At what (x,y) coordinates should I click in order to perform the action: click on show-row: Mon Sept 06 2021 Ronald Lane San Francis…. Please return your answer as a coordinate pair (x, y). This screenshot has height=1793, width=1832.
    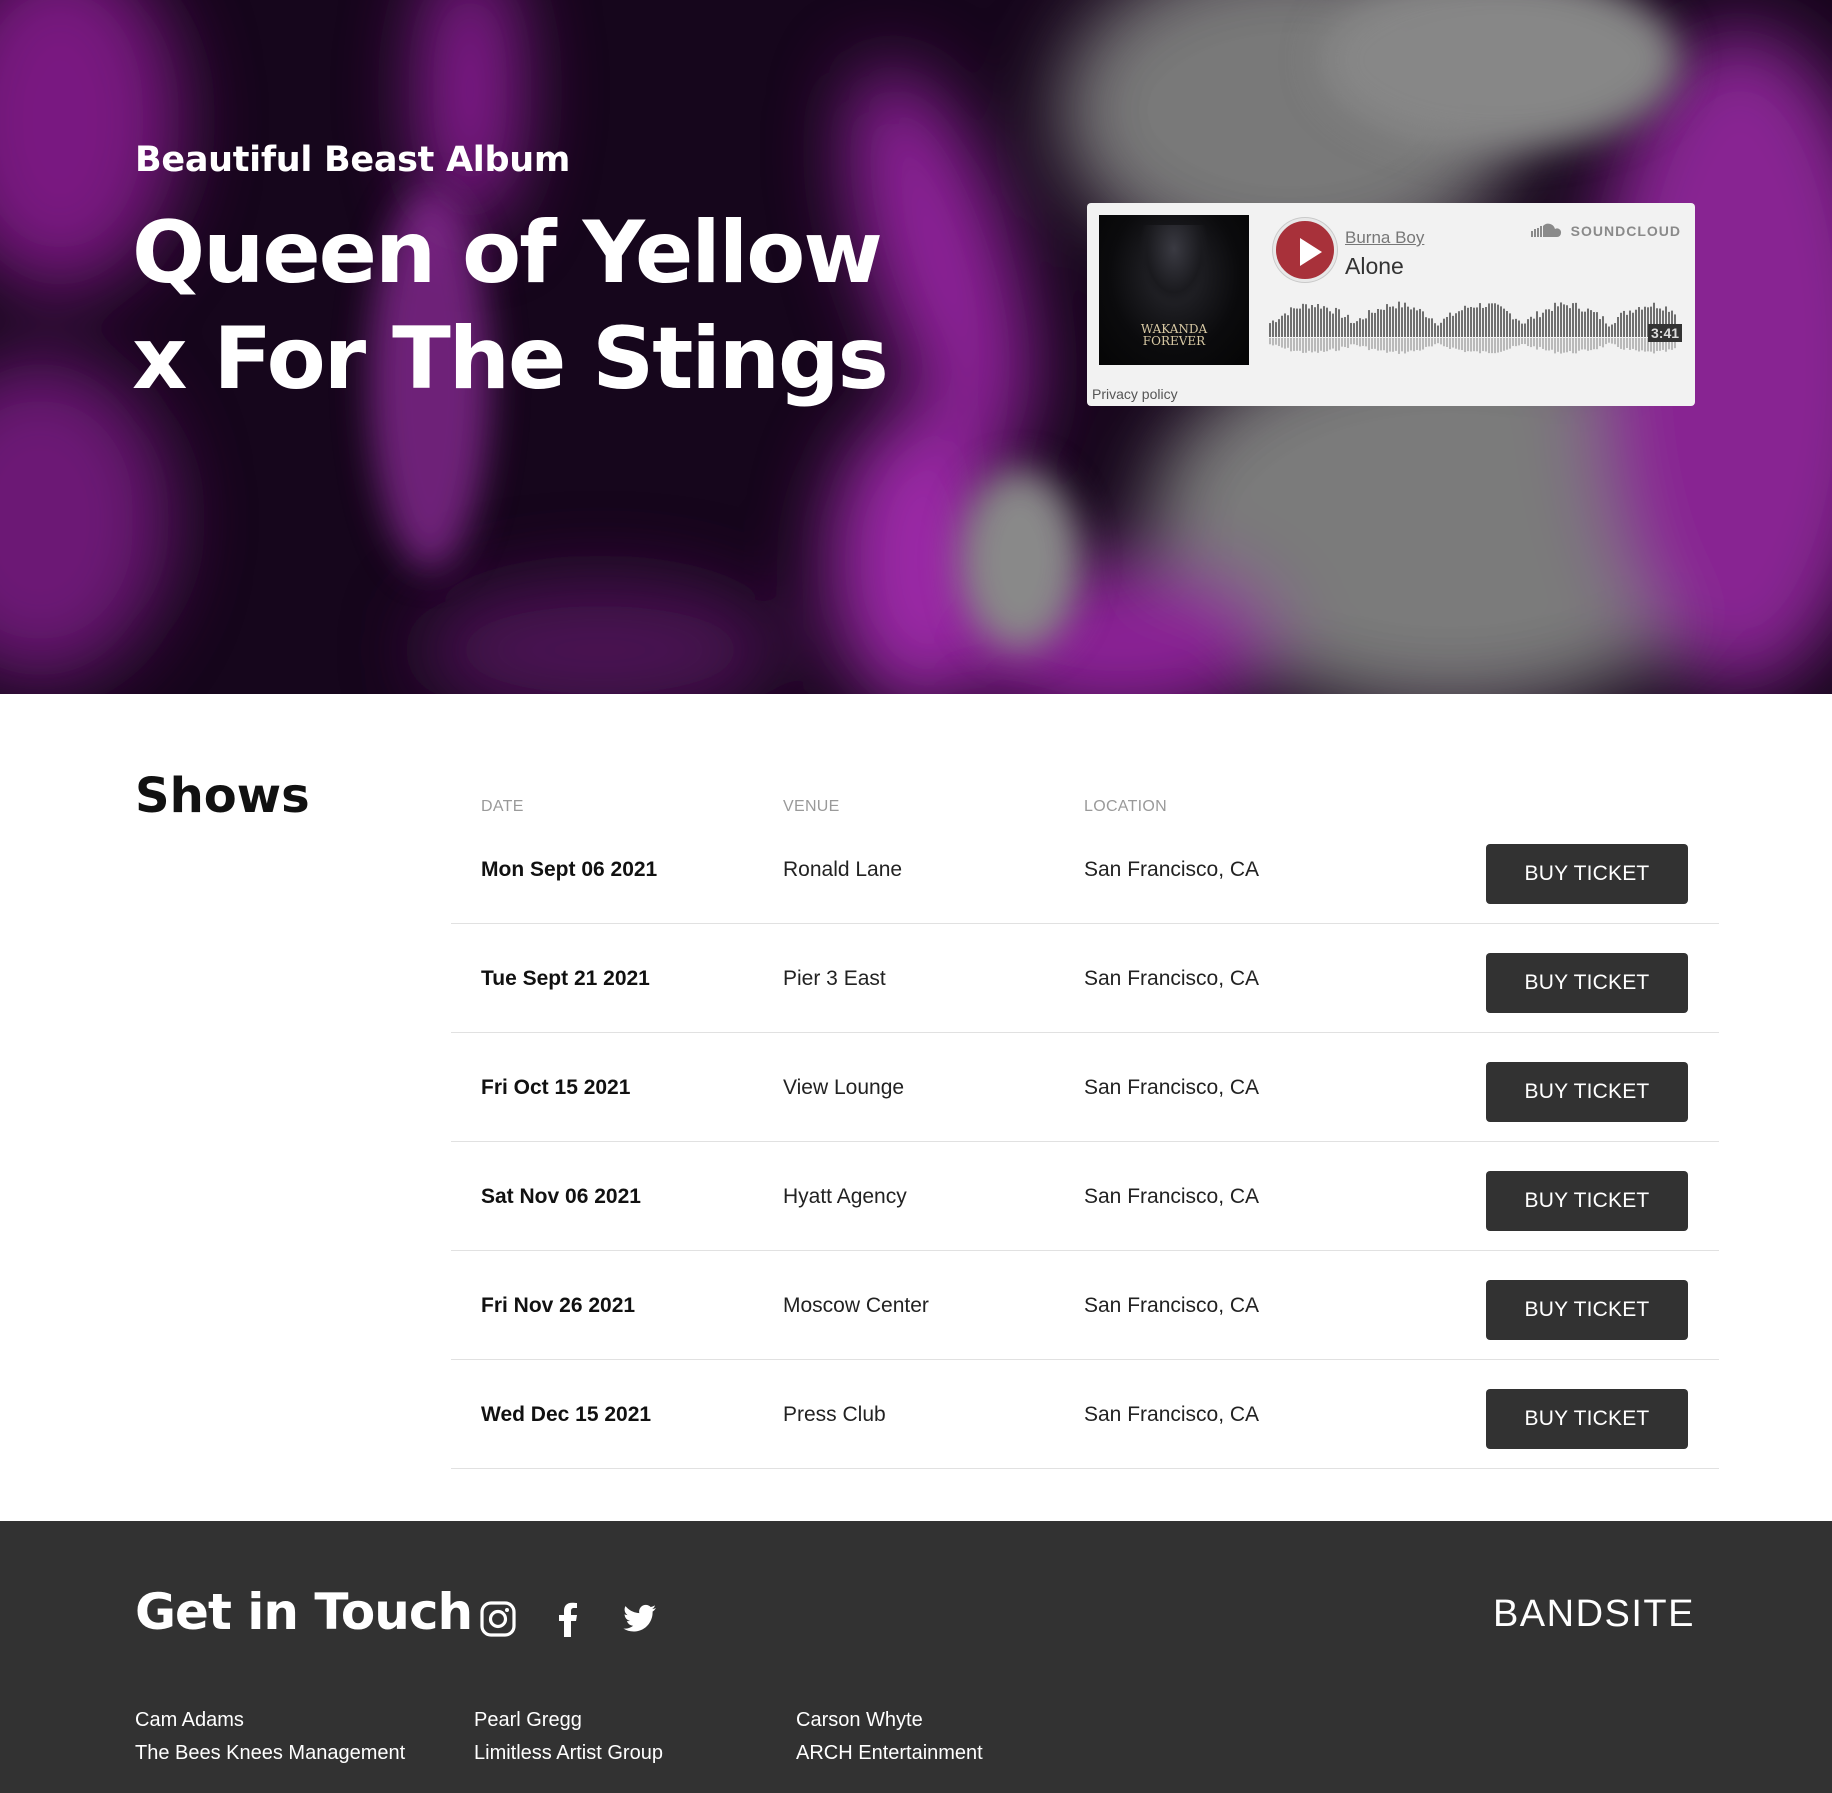
    Looking at the image, I should click on (1085, 869).